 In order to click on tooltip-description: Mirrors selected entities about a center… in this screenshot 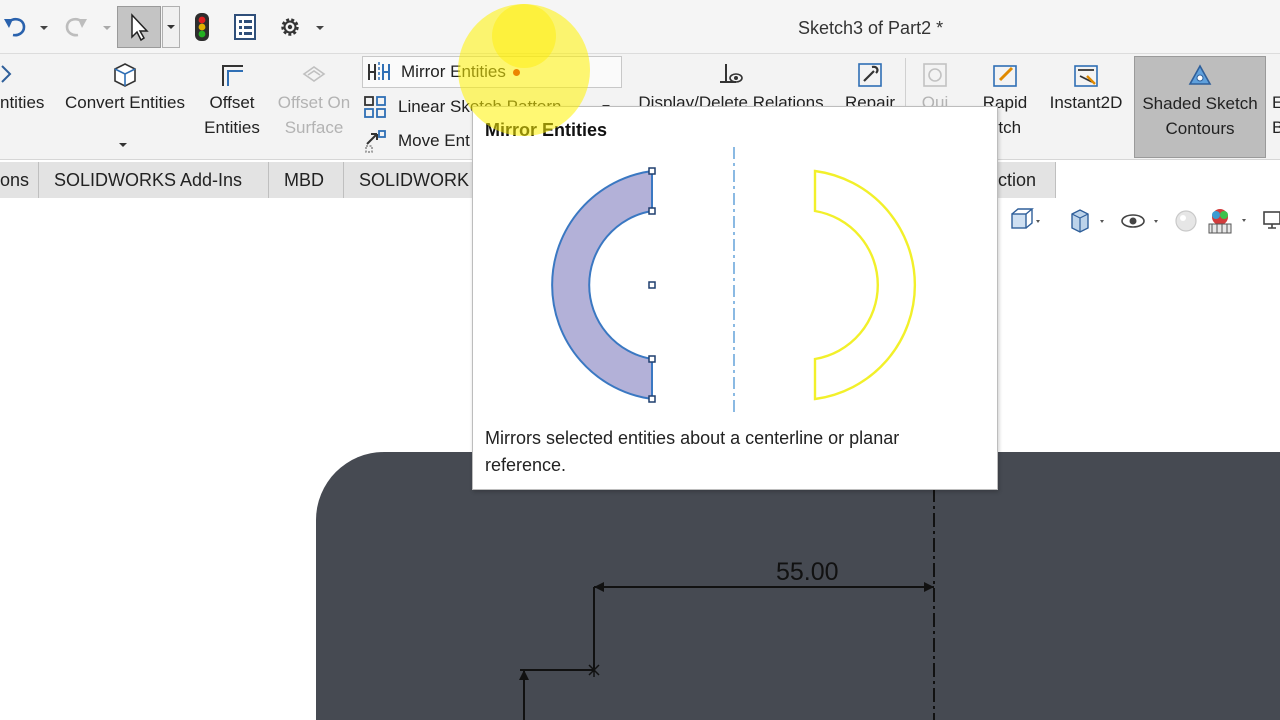, I will do `click(692, 451)`.